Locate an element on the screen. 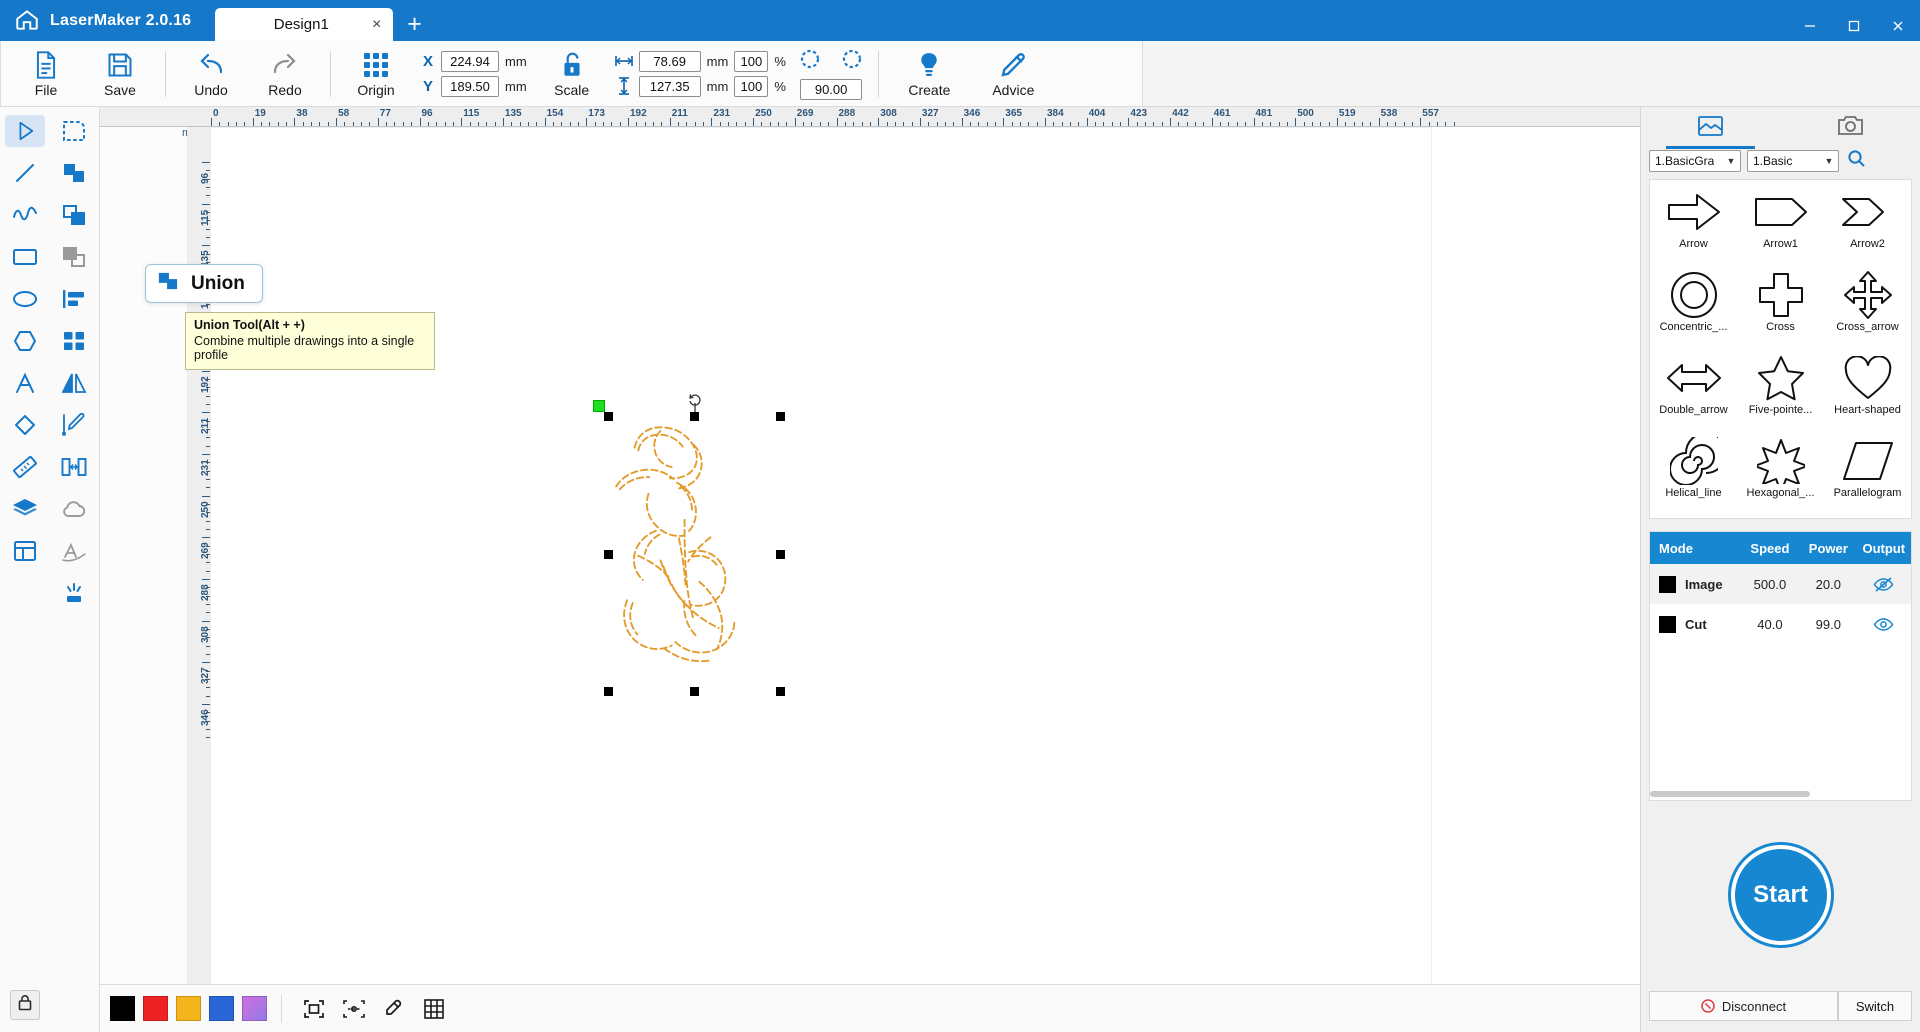 This screenshot has height=1032, width=1920. selection-handle-bc is located at coordinates (694, 691).